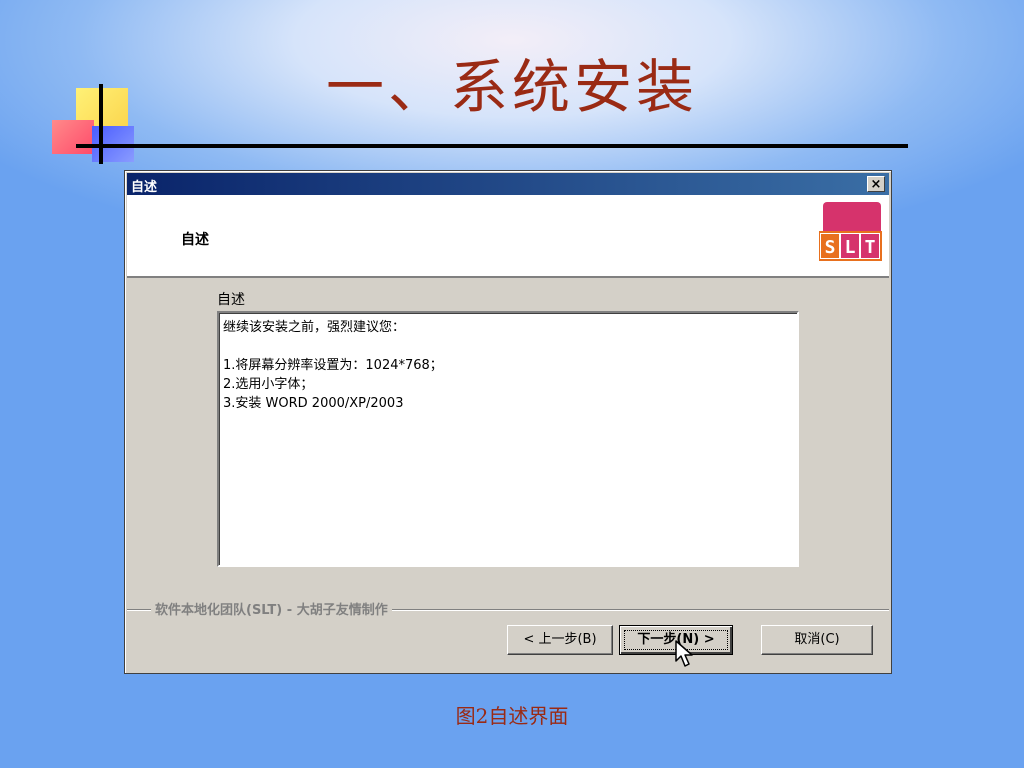  I want to click on dialog-window-title: 自述, so click(144, 187).